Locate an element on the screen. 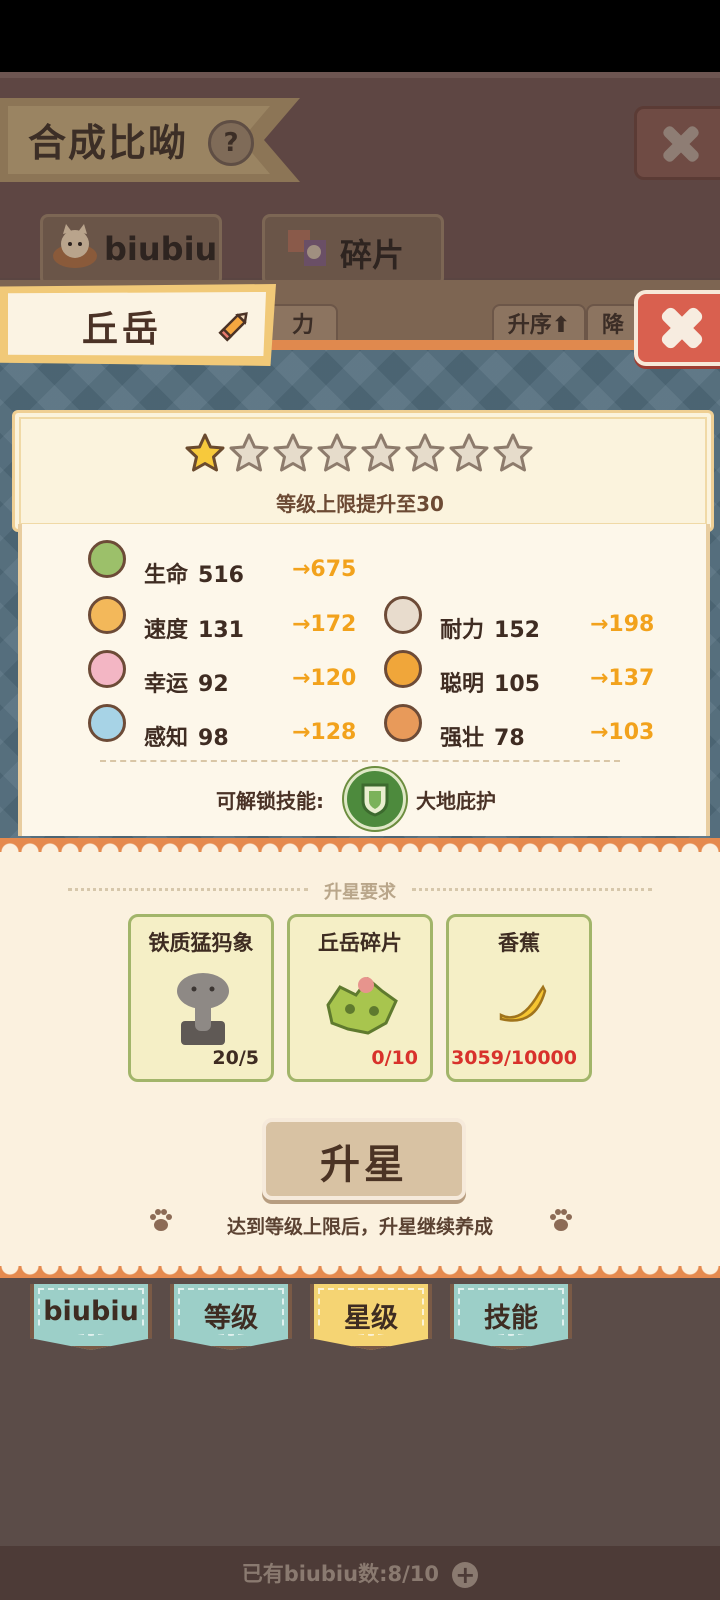 The image size is (720, 1600). stat-perception-next: →128 is located at coordinates (324, 732).